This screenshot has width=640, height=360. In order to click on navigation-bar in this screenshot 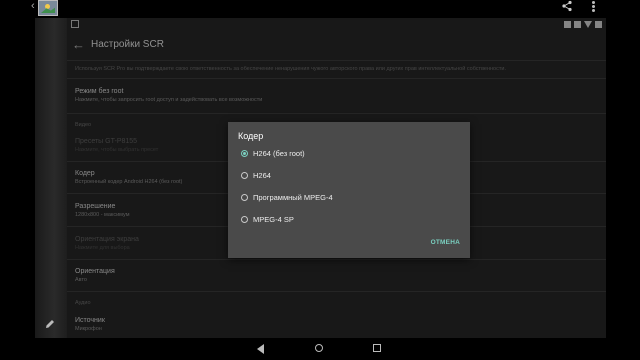, I will do `click(320, 349)`.